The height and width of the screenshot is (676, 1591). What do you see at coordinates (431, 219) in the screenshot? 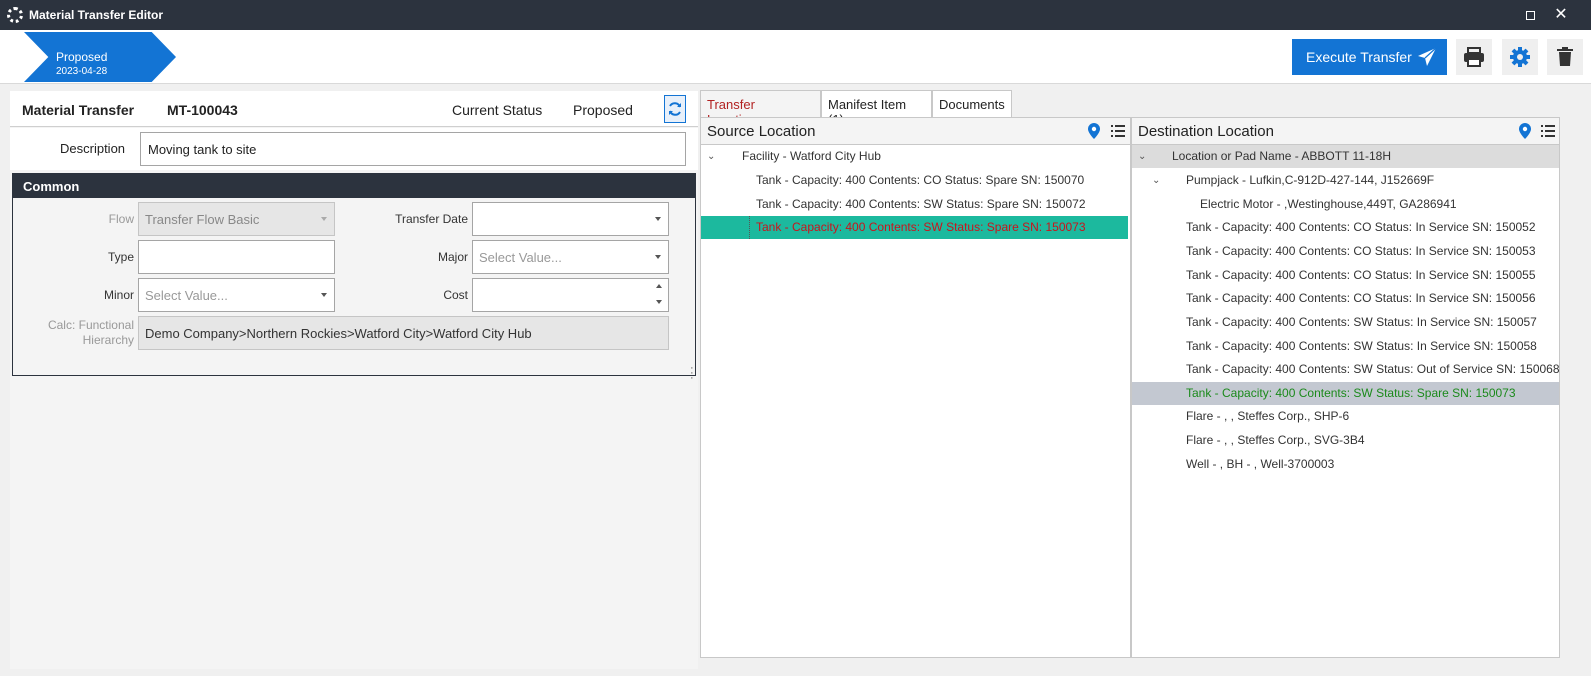
I see `transfer-date-label: Transfer Date` at bounding box center [431, 219].